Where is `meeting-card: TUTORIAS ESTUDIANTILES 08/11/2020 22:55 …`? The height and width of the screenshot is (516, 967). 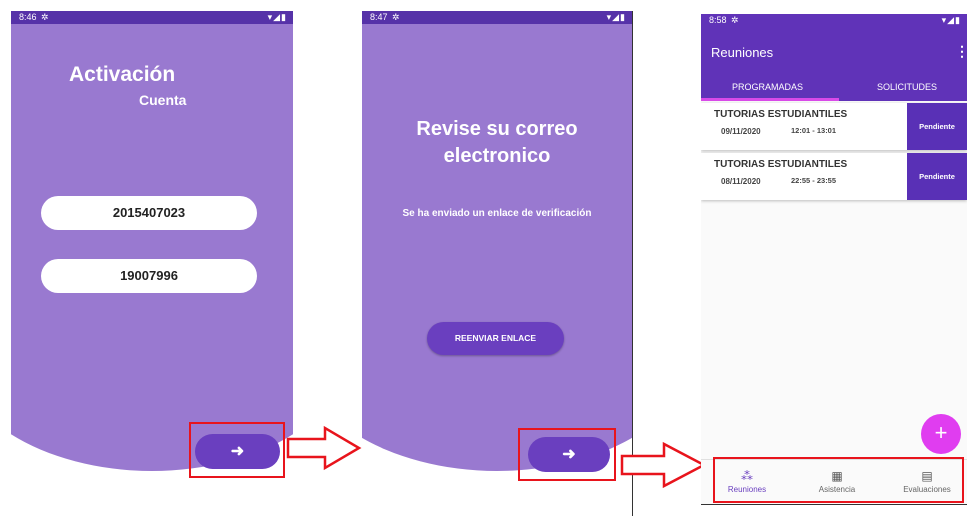
meeting-card: TUTORIAS ESTUDIANTILES 08/11/2020 22:55 … is located at coordinates (834, 176).